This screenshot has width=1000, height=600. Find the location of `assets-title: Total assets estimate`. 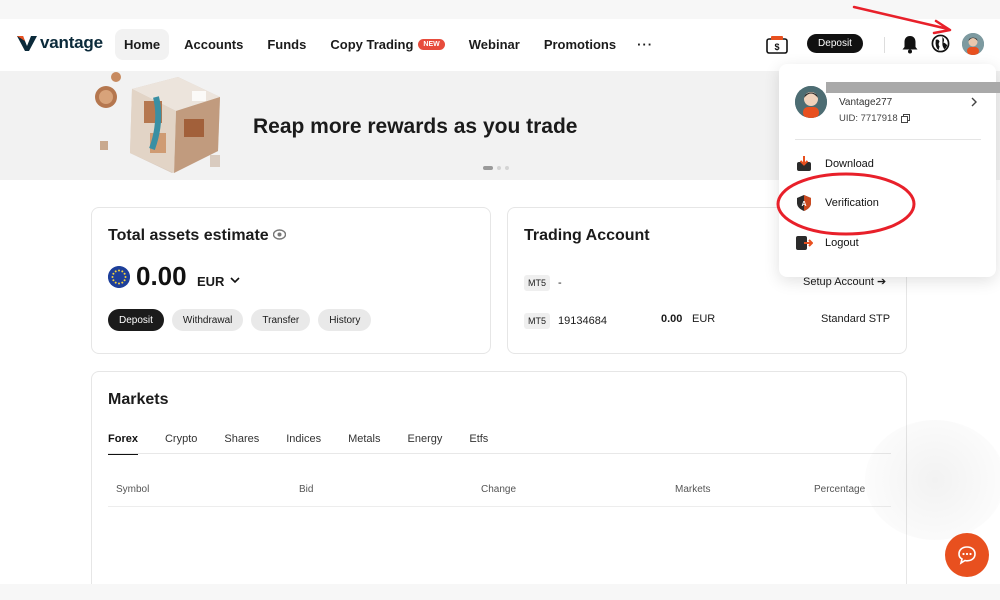

assets-title: Total assets estimate is located at coordinates (188, 235).